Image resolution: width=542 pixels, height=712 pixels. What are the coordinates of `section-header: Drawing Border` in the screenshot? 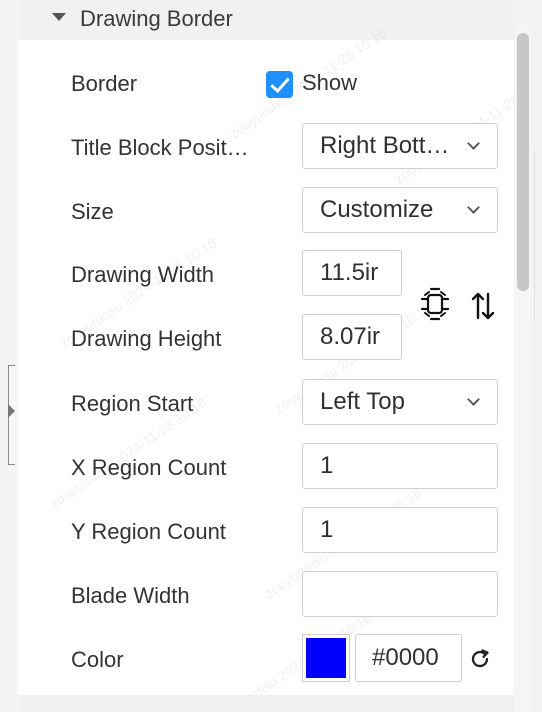 It's located at (266, 20).